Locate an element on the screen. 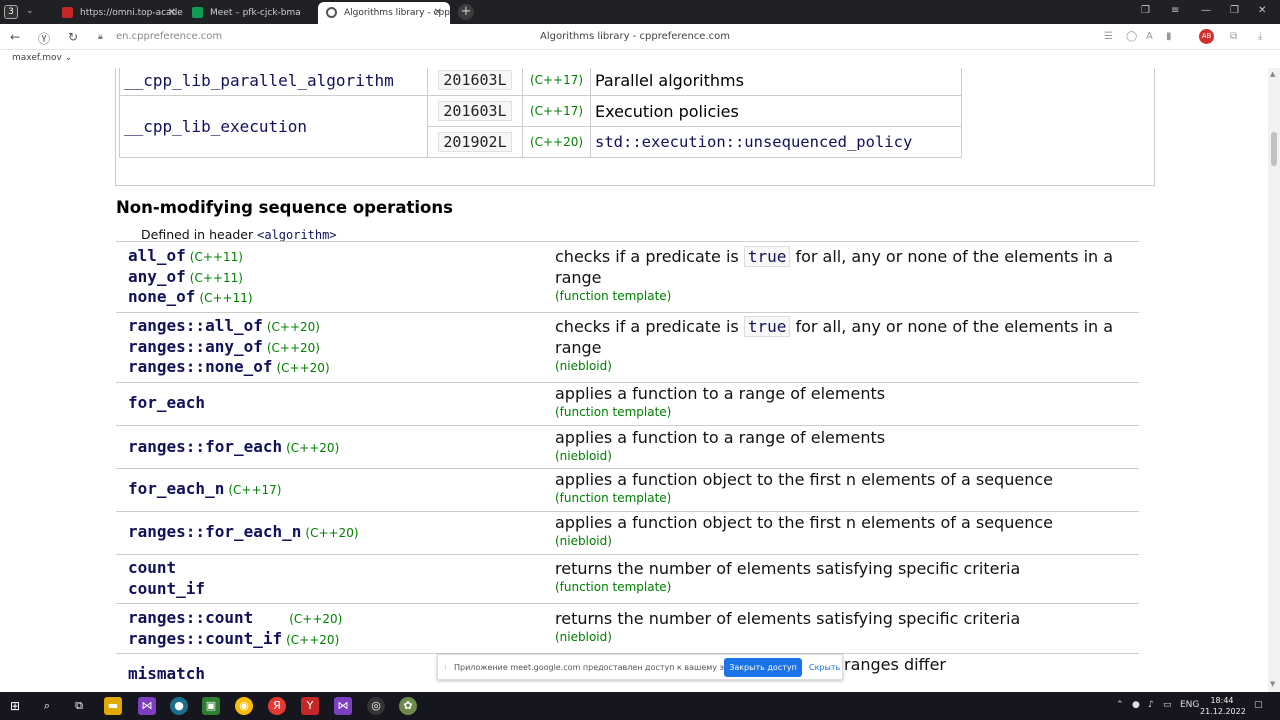  defined-in-header: Defined in header <algorithm> is located at coordinates (239, 234).